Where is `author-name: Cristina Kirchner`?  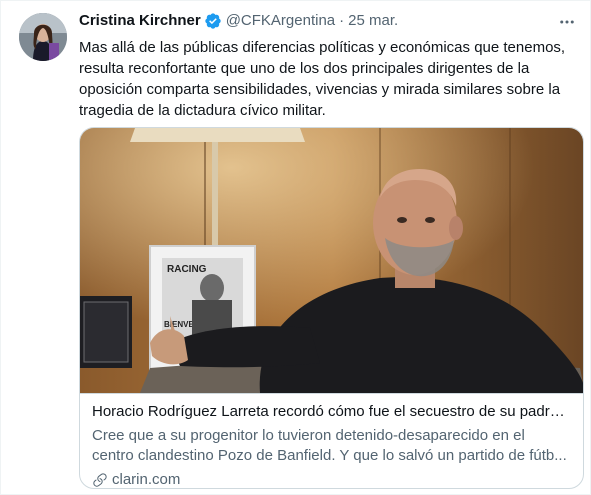
author-name: Cristina Kirchner is located at coordinates (140, 21).